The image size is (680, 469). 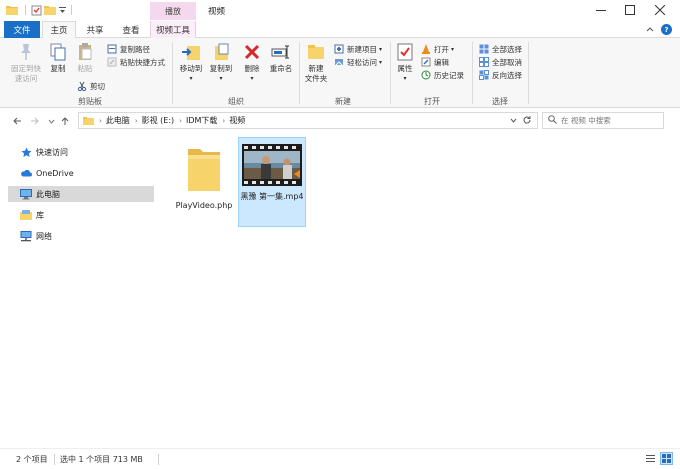 What do you see at coordinates (17, 121) in the screenshot?
I see `back-button` at bounding box center [17, 121].